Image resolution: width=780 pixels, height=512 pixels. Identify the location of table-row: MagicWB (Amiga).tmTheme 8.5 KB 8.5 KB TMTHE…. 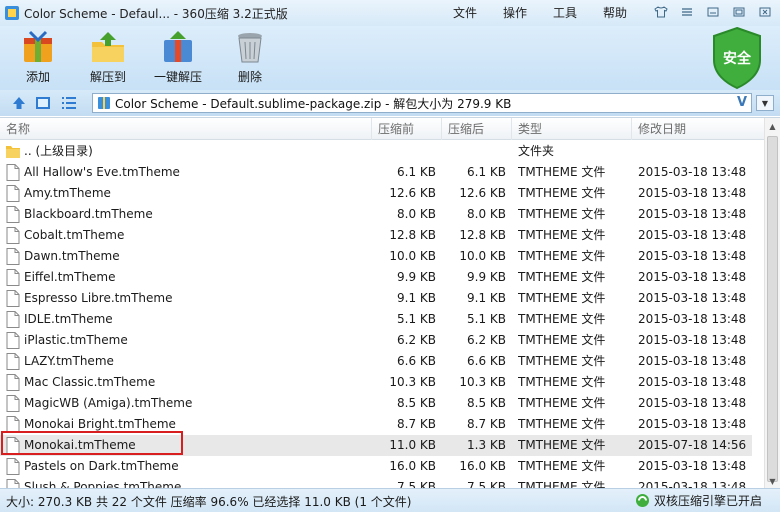
(376, 403).